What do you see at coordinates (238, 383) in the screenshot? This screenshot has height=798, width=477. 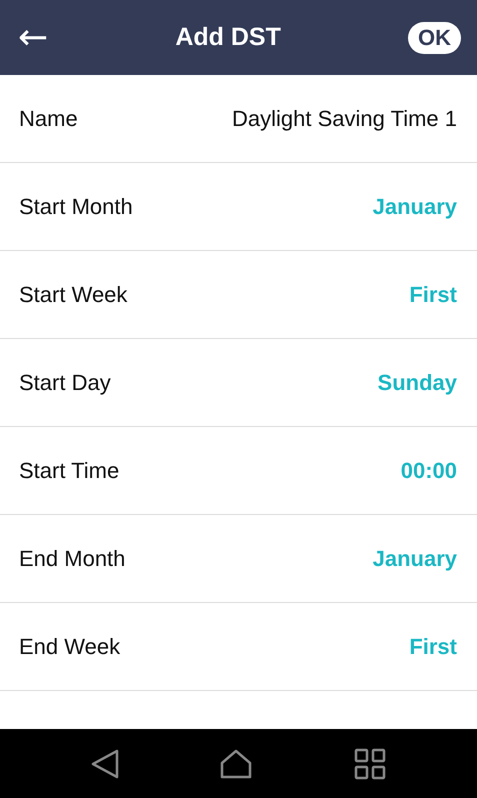 I see `settings-row: Start Day Sunday` at bounding box center [238, 383].